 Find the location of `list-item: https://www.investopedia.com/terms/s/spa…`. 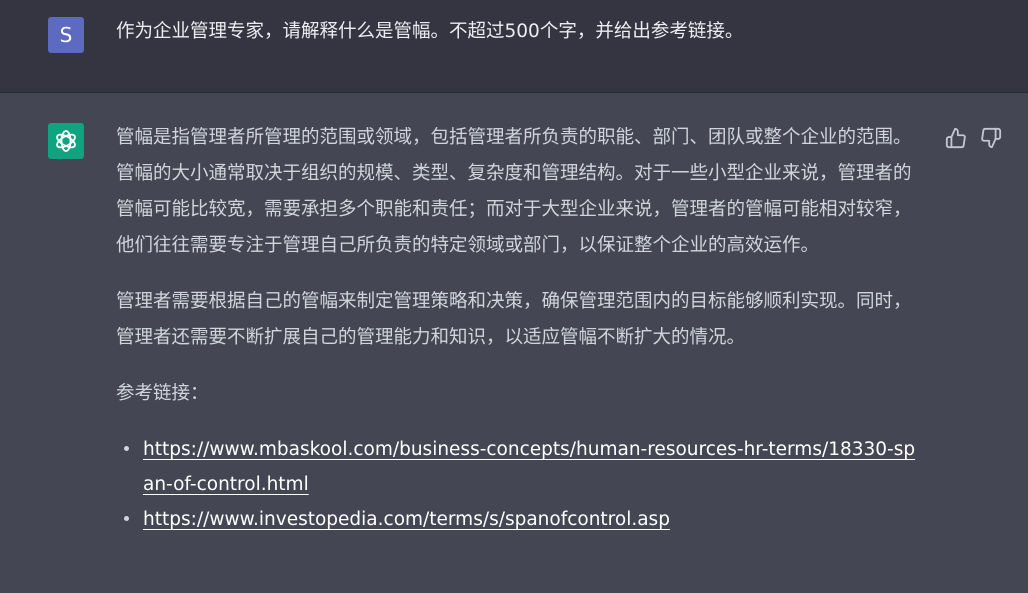

list-item: https://www.investopedia.com/terms/s/spa… is located at coordinates (521, 519).